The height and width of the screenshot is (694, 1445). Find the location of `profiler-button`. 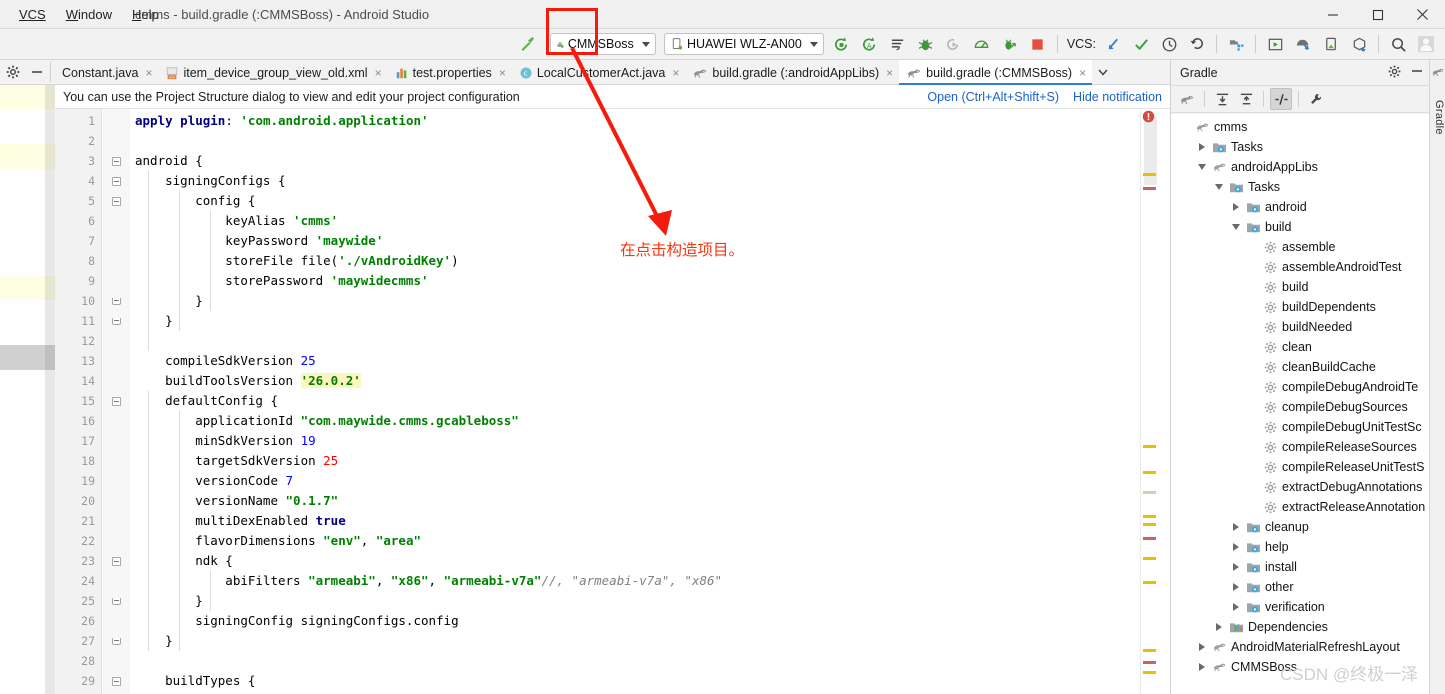

profiler-button is located at coordinates (982, 44).